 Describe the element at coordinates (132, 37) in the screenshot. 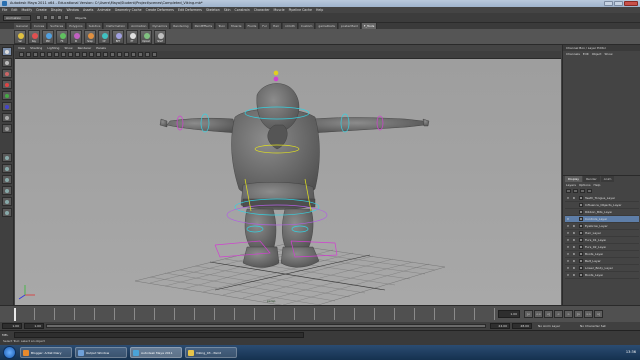

I see `shelf-button-pt: PT` at that location.